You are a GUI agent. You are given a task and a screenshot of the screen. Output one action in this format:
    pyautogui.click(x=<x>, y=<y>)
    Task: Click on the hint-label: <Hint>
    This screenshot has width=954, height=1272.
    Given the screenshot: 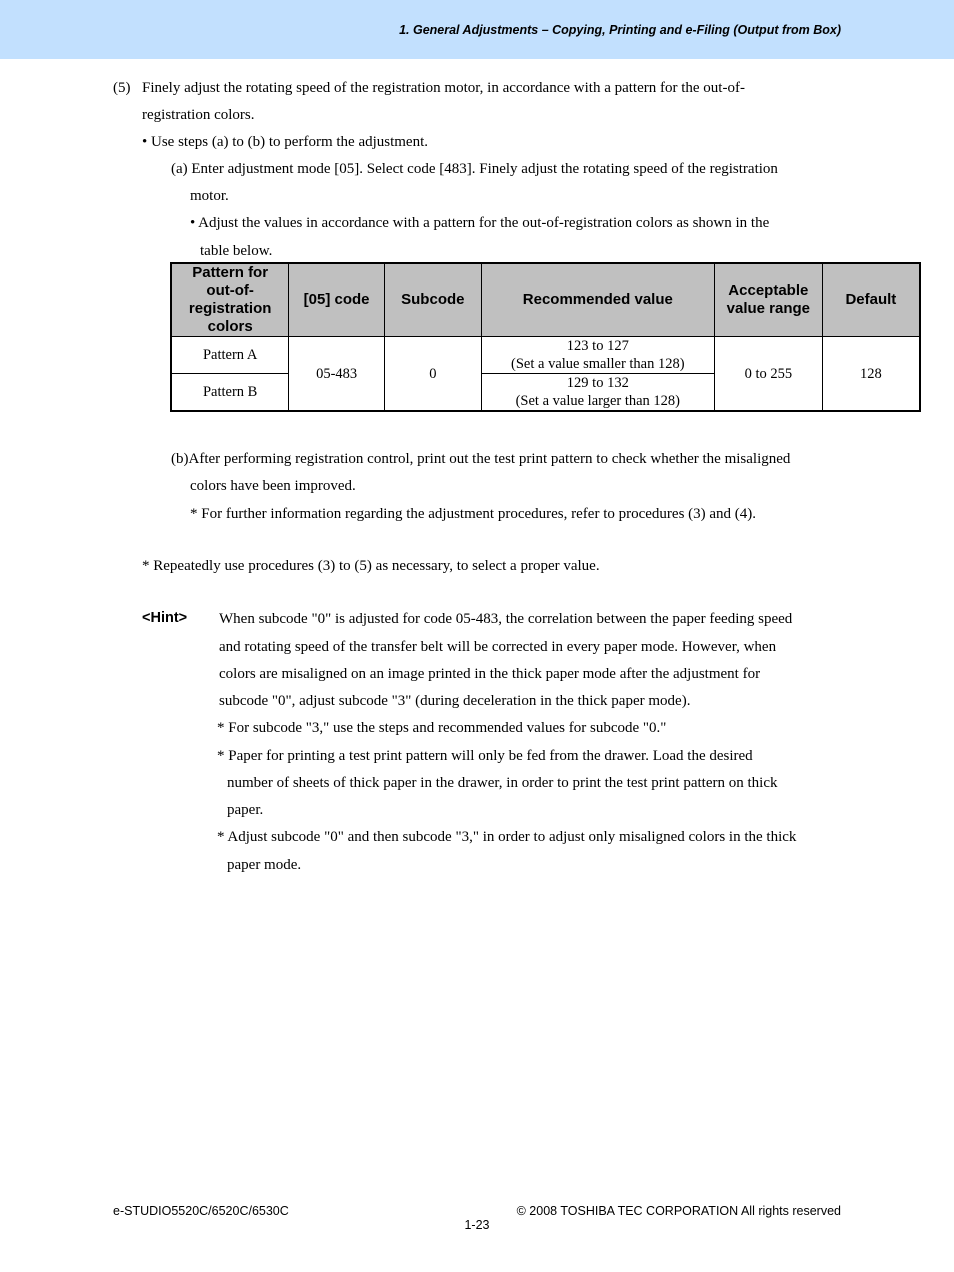 What is the action you would take?
    pyautogui.click(x=165, y=618)
    